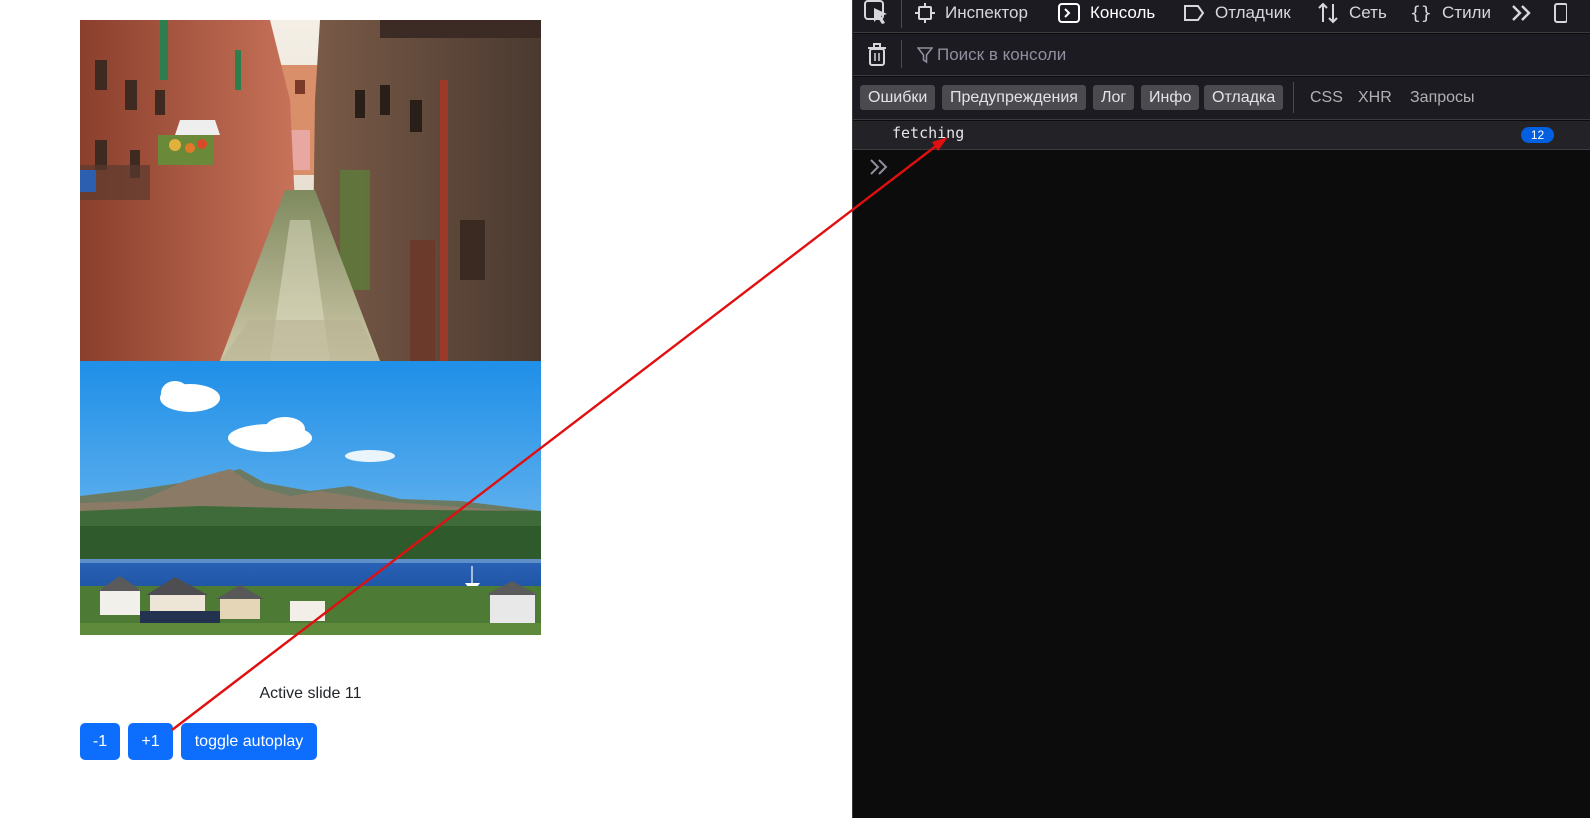 The height and width of the screenshot is (818, 1590). Describe the element at coordinates (1326, 97) in the screenshot. I see `filter-css-button: CSS` at that location.